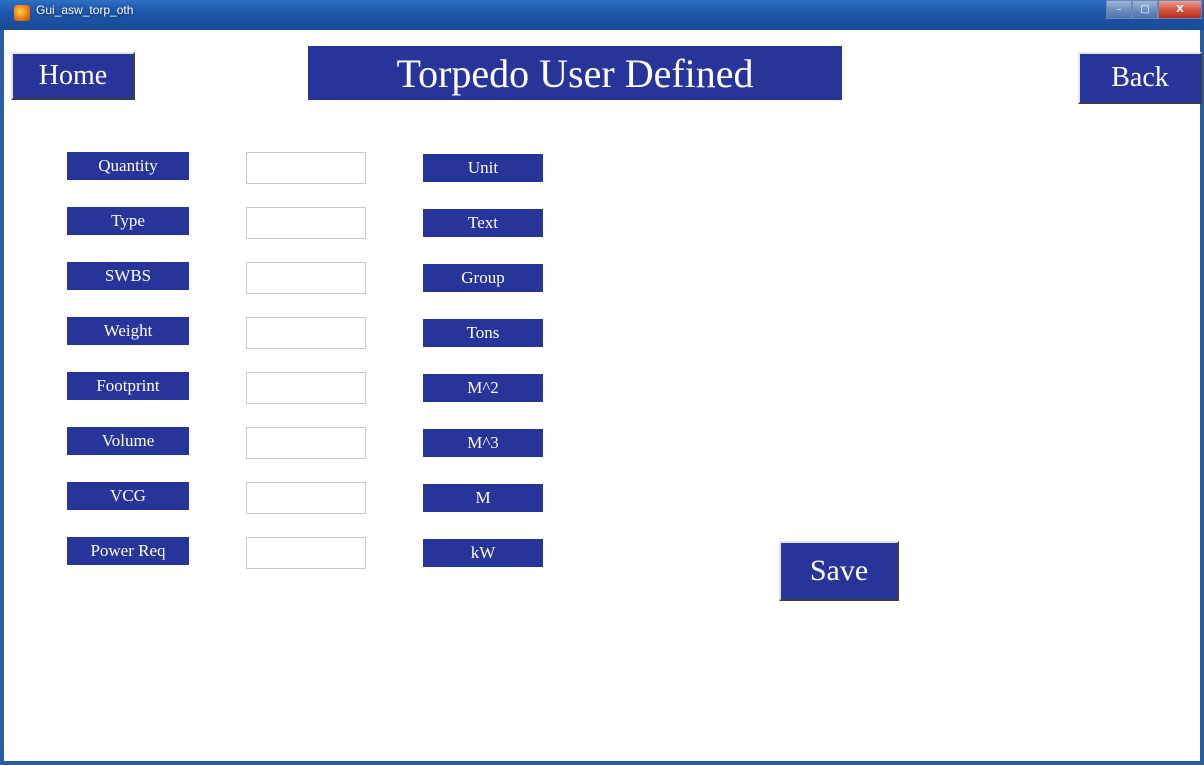 The image size is (1204, 765). I want to click on volume-unit-label: M^3, so click(483, 443).